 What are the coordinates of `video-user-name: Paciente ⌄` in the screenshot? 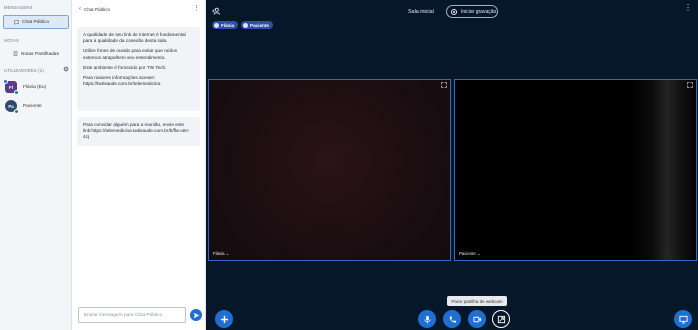 It's located at (470, 254).